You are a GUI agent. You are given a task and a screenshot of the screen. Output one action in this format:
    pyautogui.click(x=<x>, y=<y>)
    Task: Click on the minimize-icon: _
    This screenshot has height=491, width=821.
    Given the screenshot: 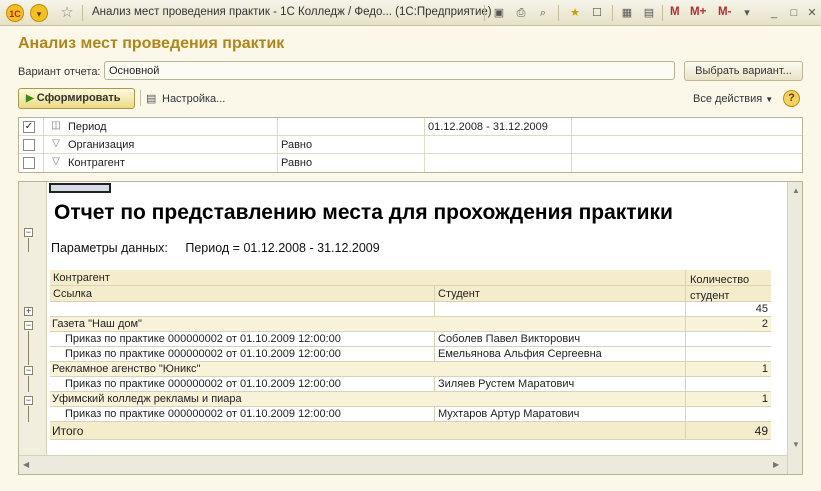 What is the action you would take?
    pyautogui.click(x=774, y=13)
    